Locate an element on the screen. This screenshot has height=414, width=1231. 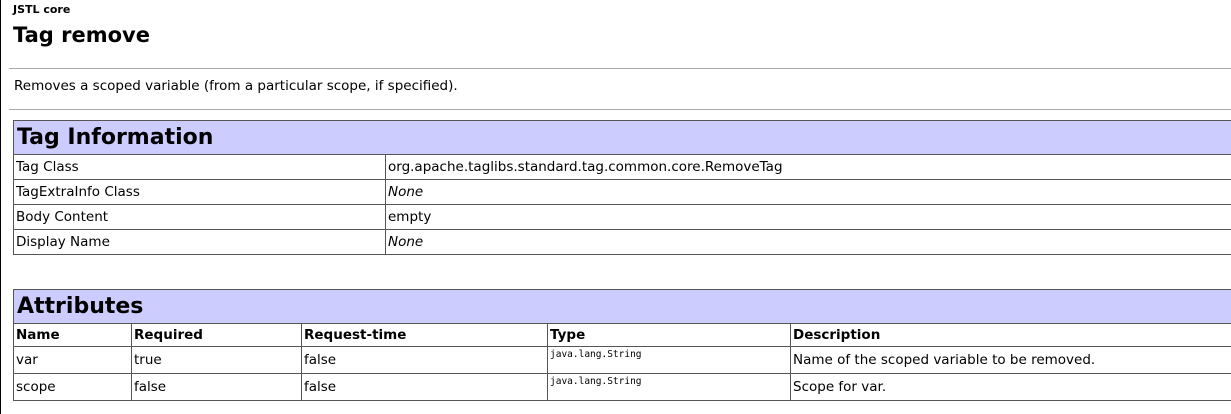
display-name-value: None is located at coordinates (807, 242).